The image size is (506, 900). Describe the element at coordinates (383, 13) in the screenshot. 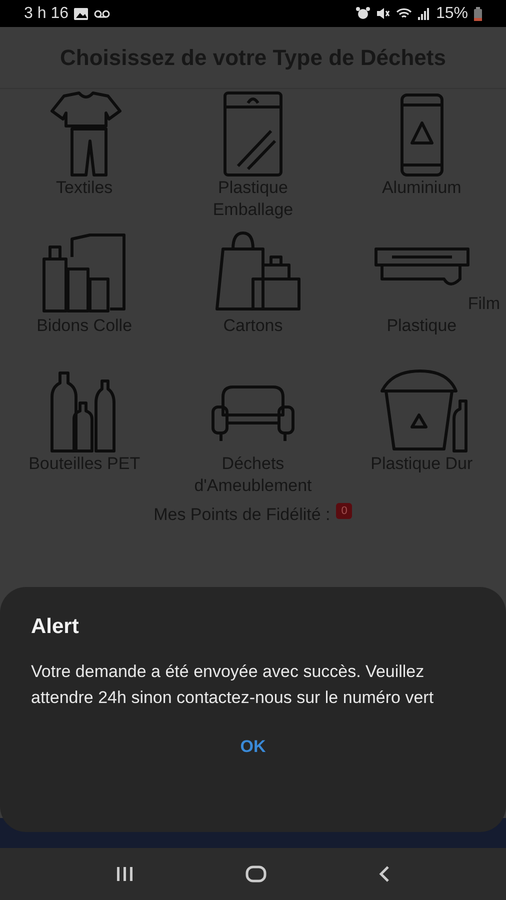

I see `mute-icon` at that location.